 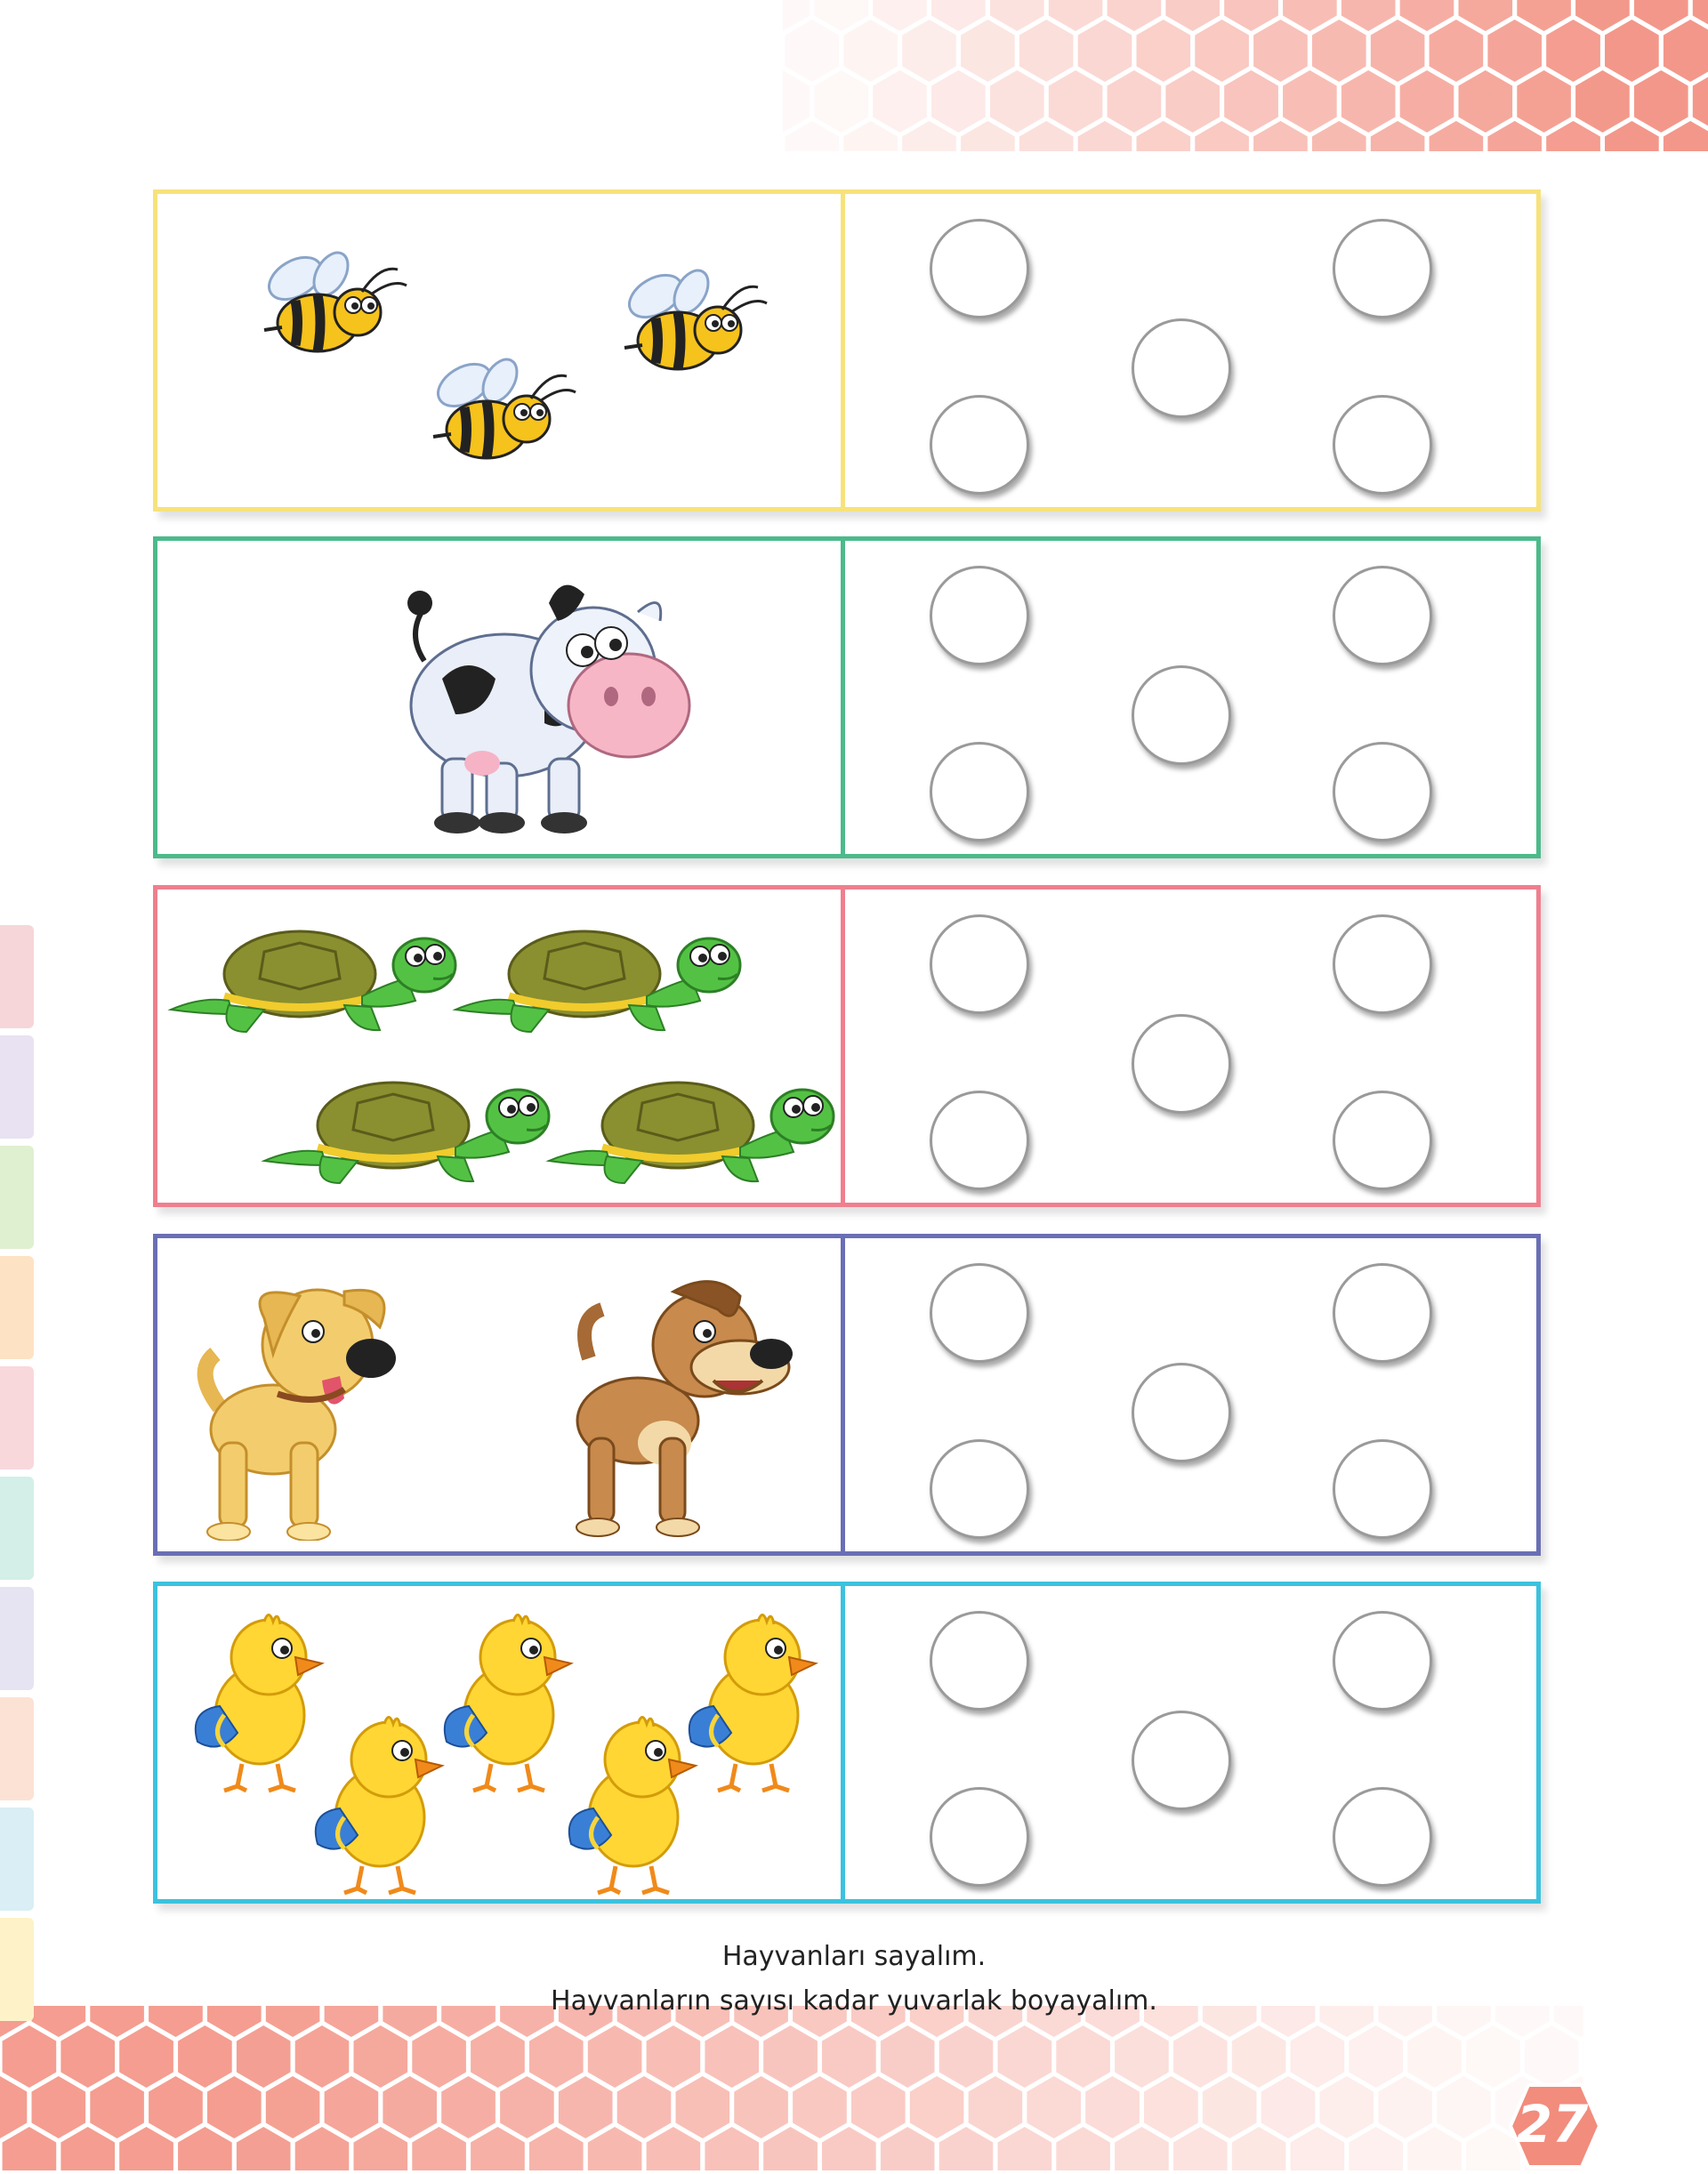 I want to click on turtle-row, so click(x=847, y=1046).